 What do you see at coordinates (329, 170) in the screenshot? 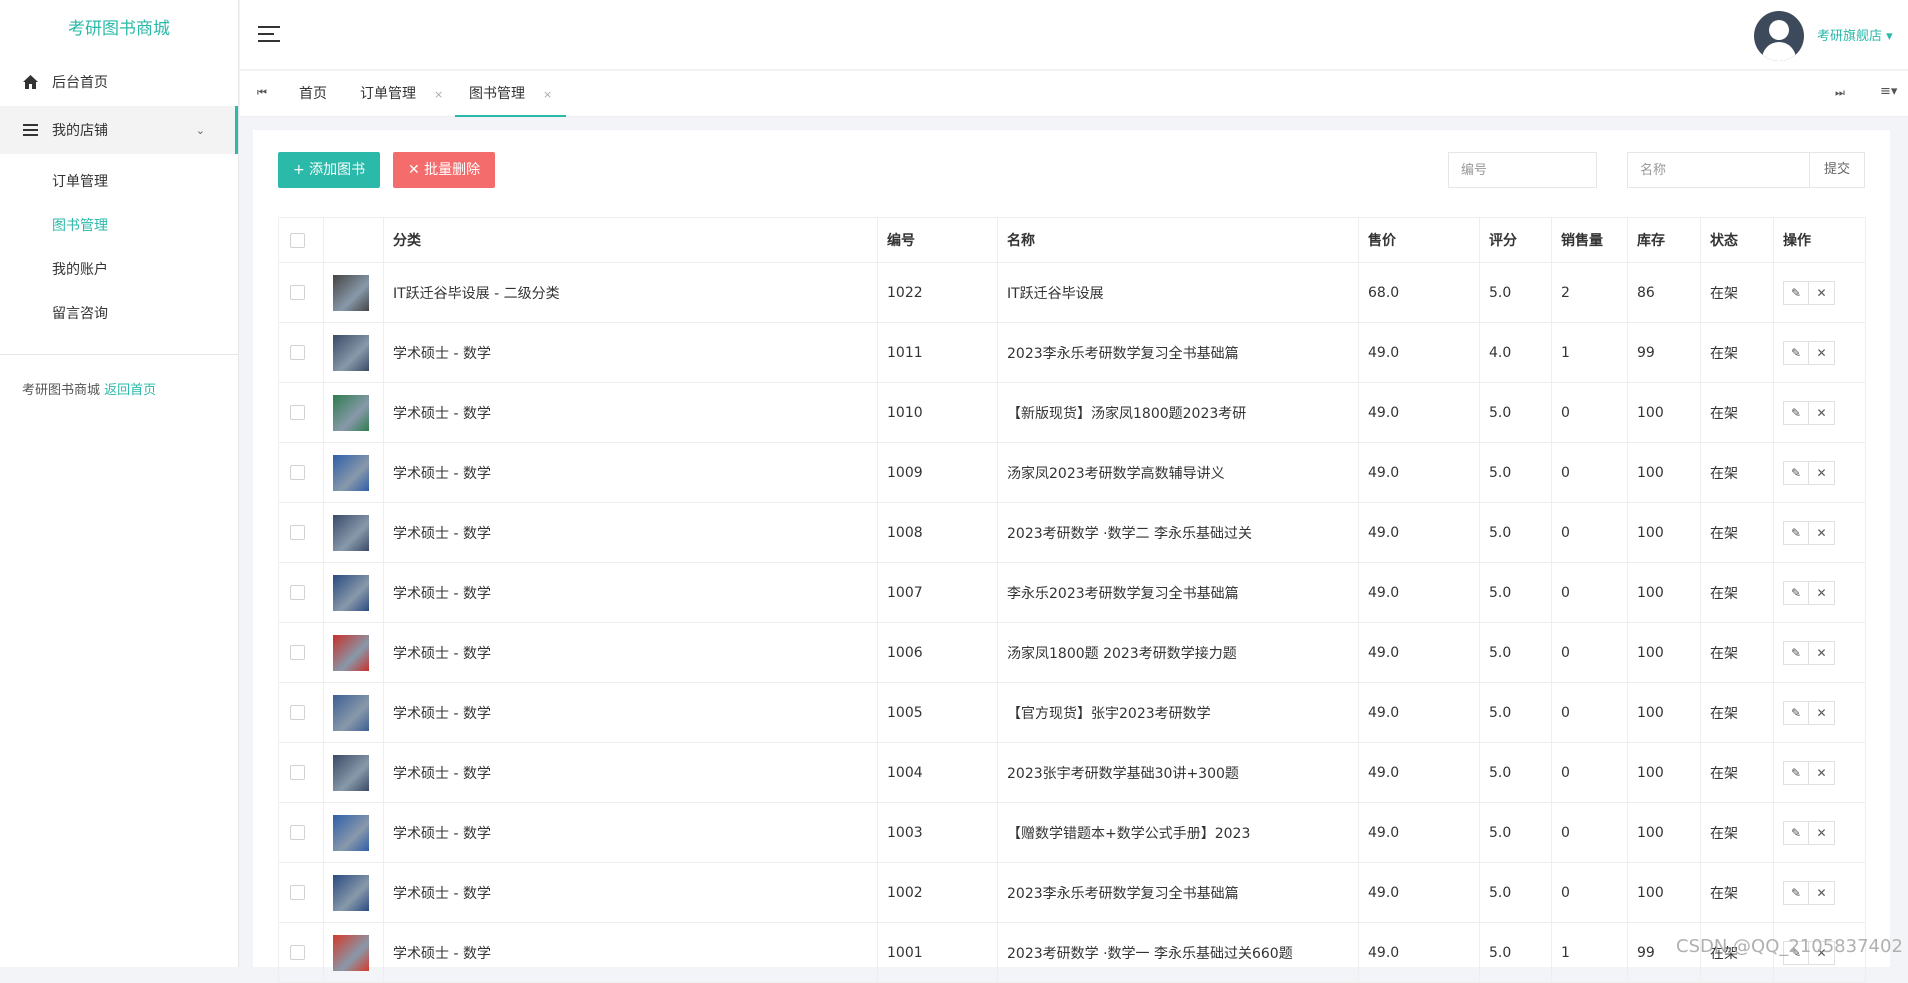
I see `add-book-button: + 添加图书` at bounding box center [329, 170].